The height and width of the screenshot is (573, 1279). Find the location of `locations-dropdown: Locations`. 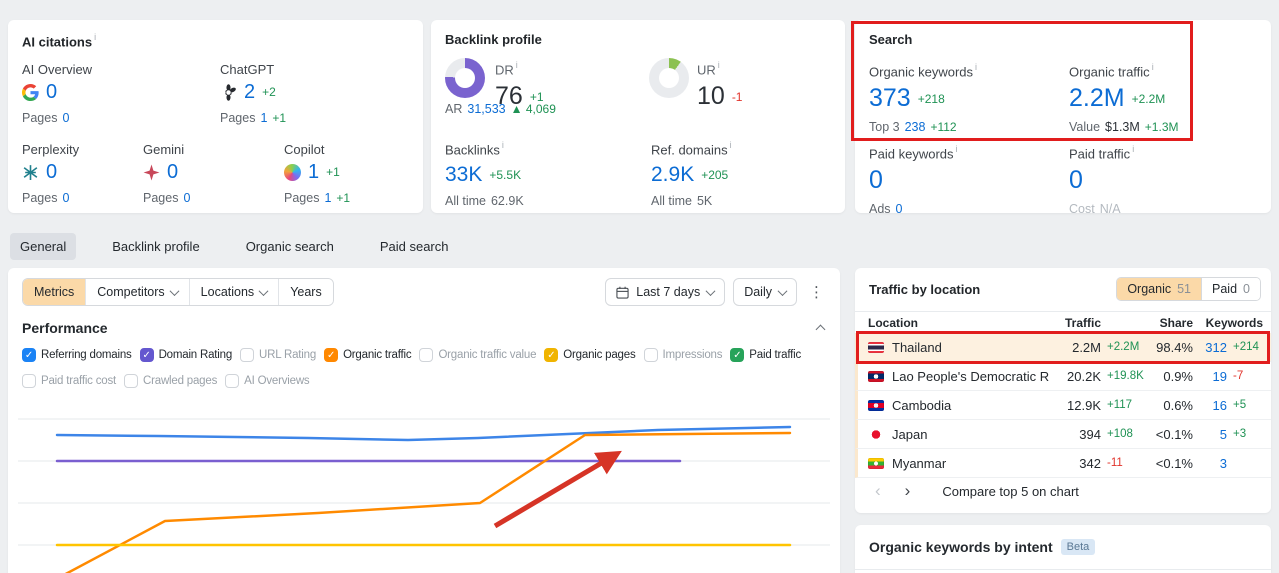

locations-dropdown: Locations is located at coordinates (233, 292).